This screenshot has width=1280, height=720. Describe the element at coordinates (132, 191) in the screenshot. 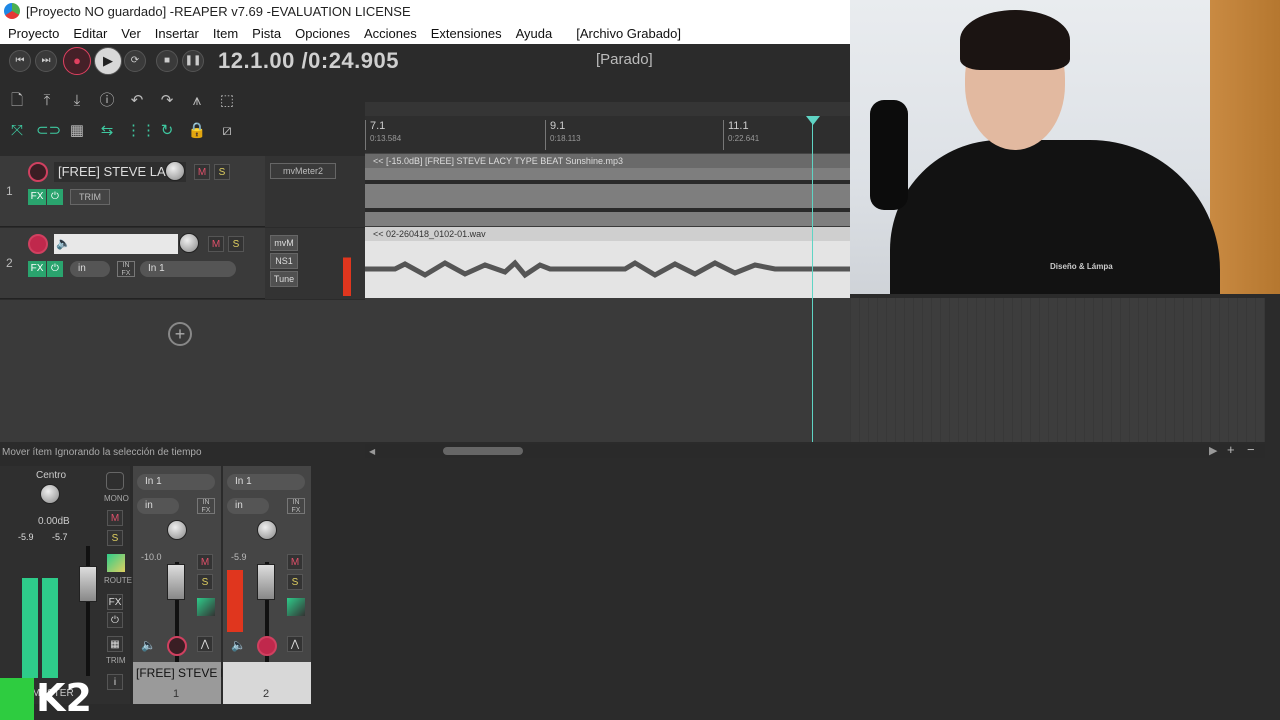

I see `track-panel-1: 1 [FREE] STEVE LACY M S FX ⏻ TRIM` at that location.